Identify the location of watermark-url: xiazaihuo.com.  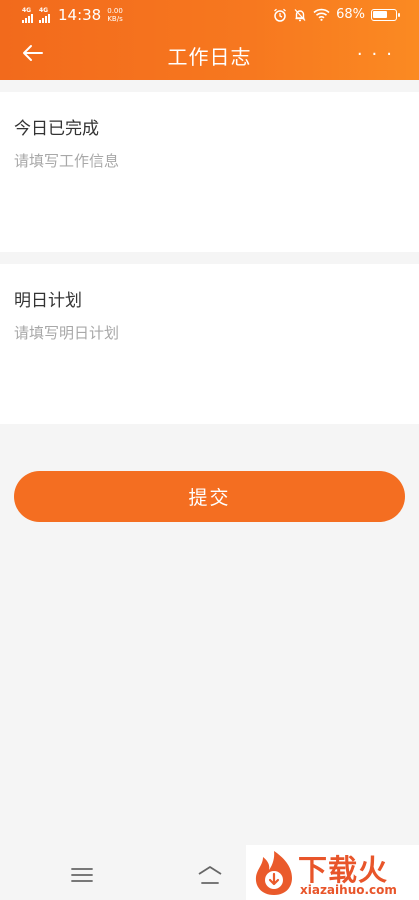
(348, 890).